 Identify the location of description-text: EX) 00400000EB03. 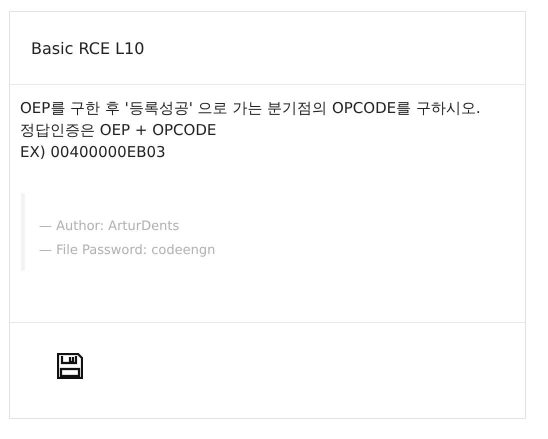
(93, 152).